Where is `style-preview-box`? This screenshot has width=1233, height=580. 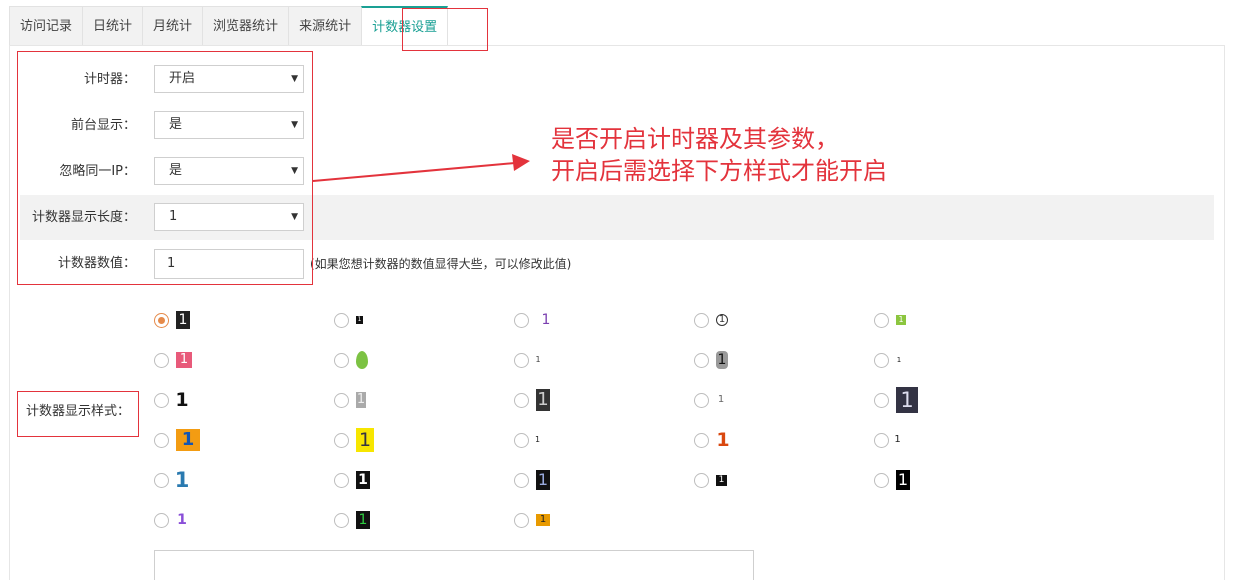 style-preview-box is located at coordinates (454, 565).